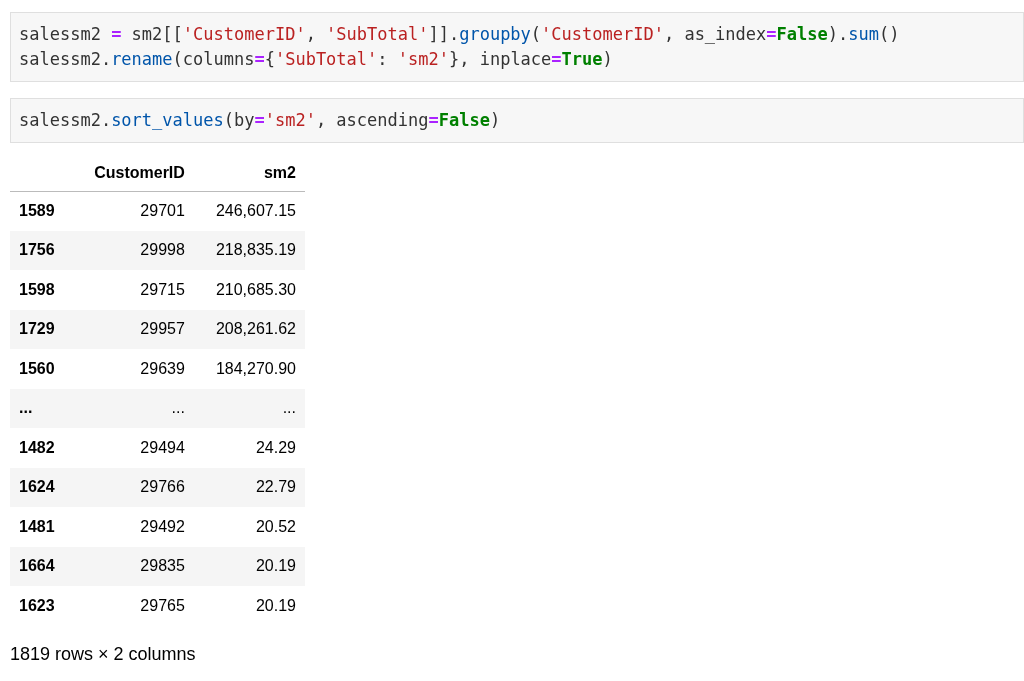  I want to click on table-cell: 29494, so click(132, 448).